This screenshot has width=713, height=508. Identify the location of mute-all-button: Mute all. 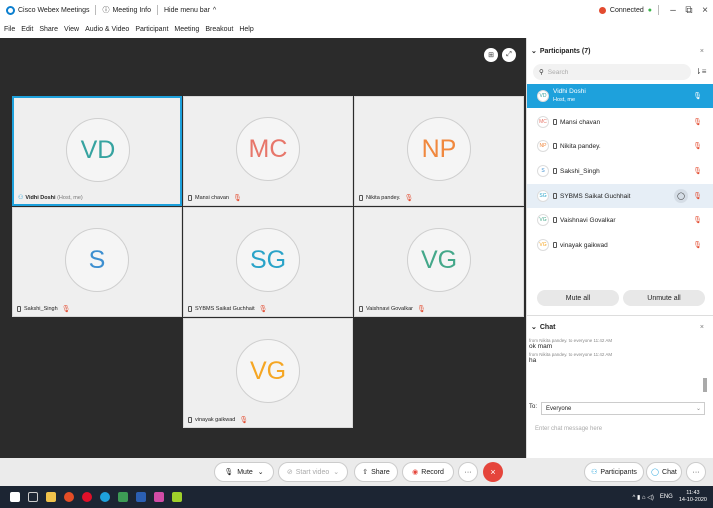
(578, 298).